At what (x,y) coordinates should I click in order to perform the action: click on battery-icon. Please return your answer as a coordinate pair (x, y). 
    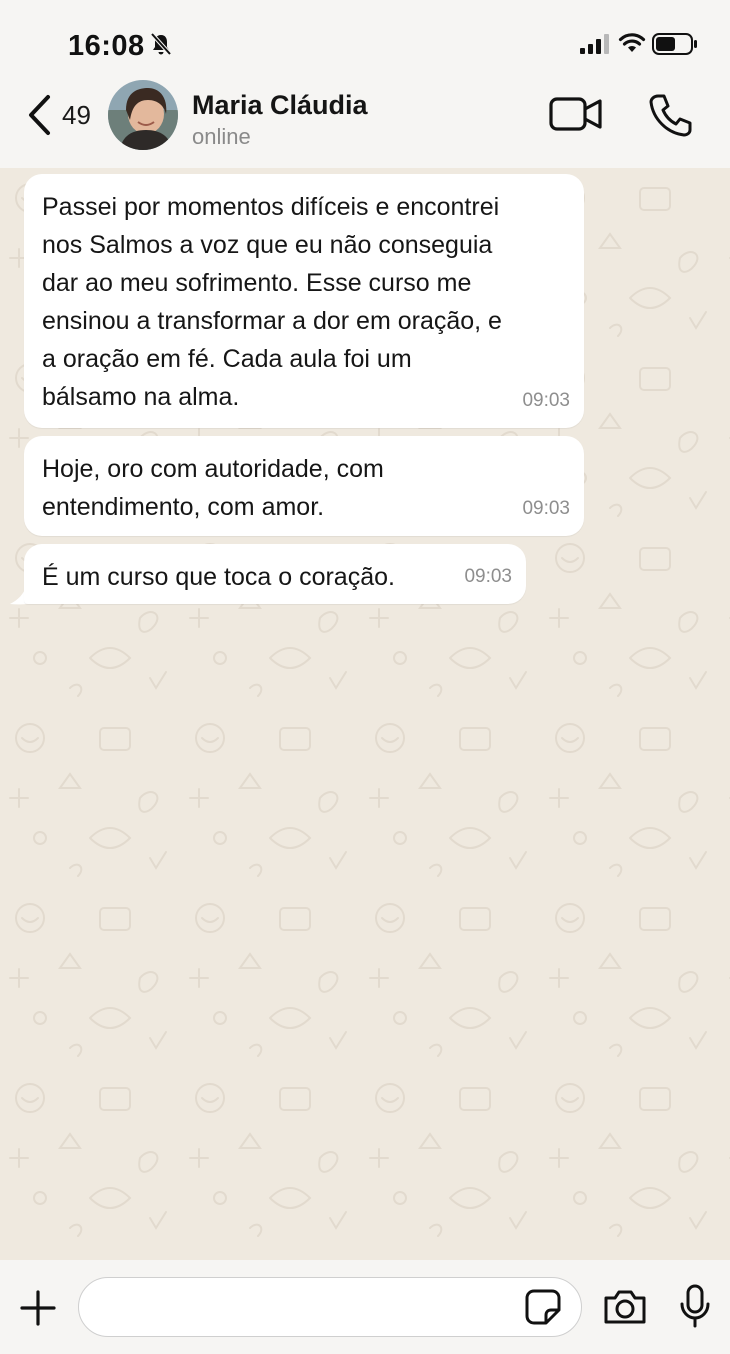
    Looking at the image, I should click on (674, 44).